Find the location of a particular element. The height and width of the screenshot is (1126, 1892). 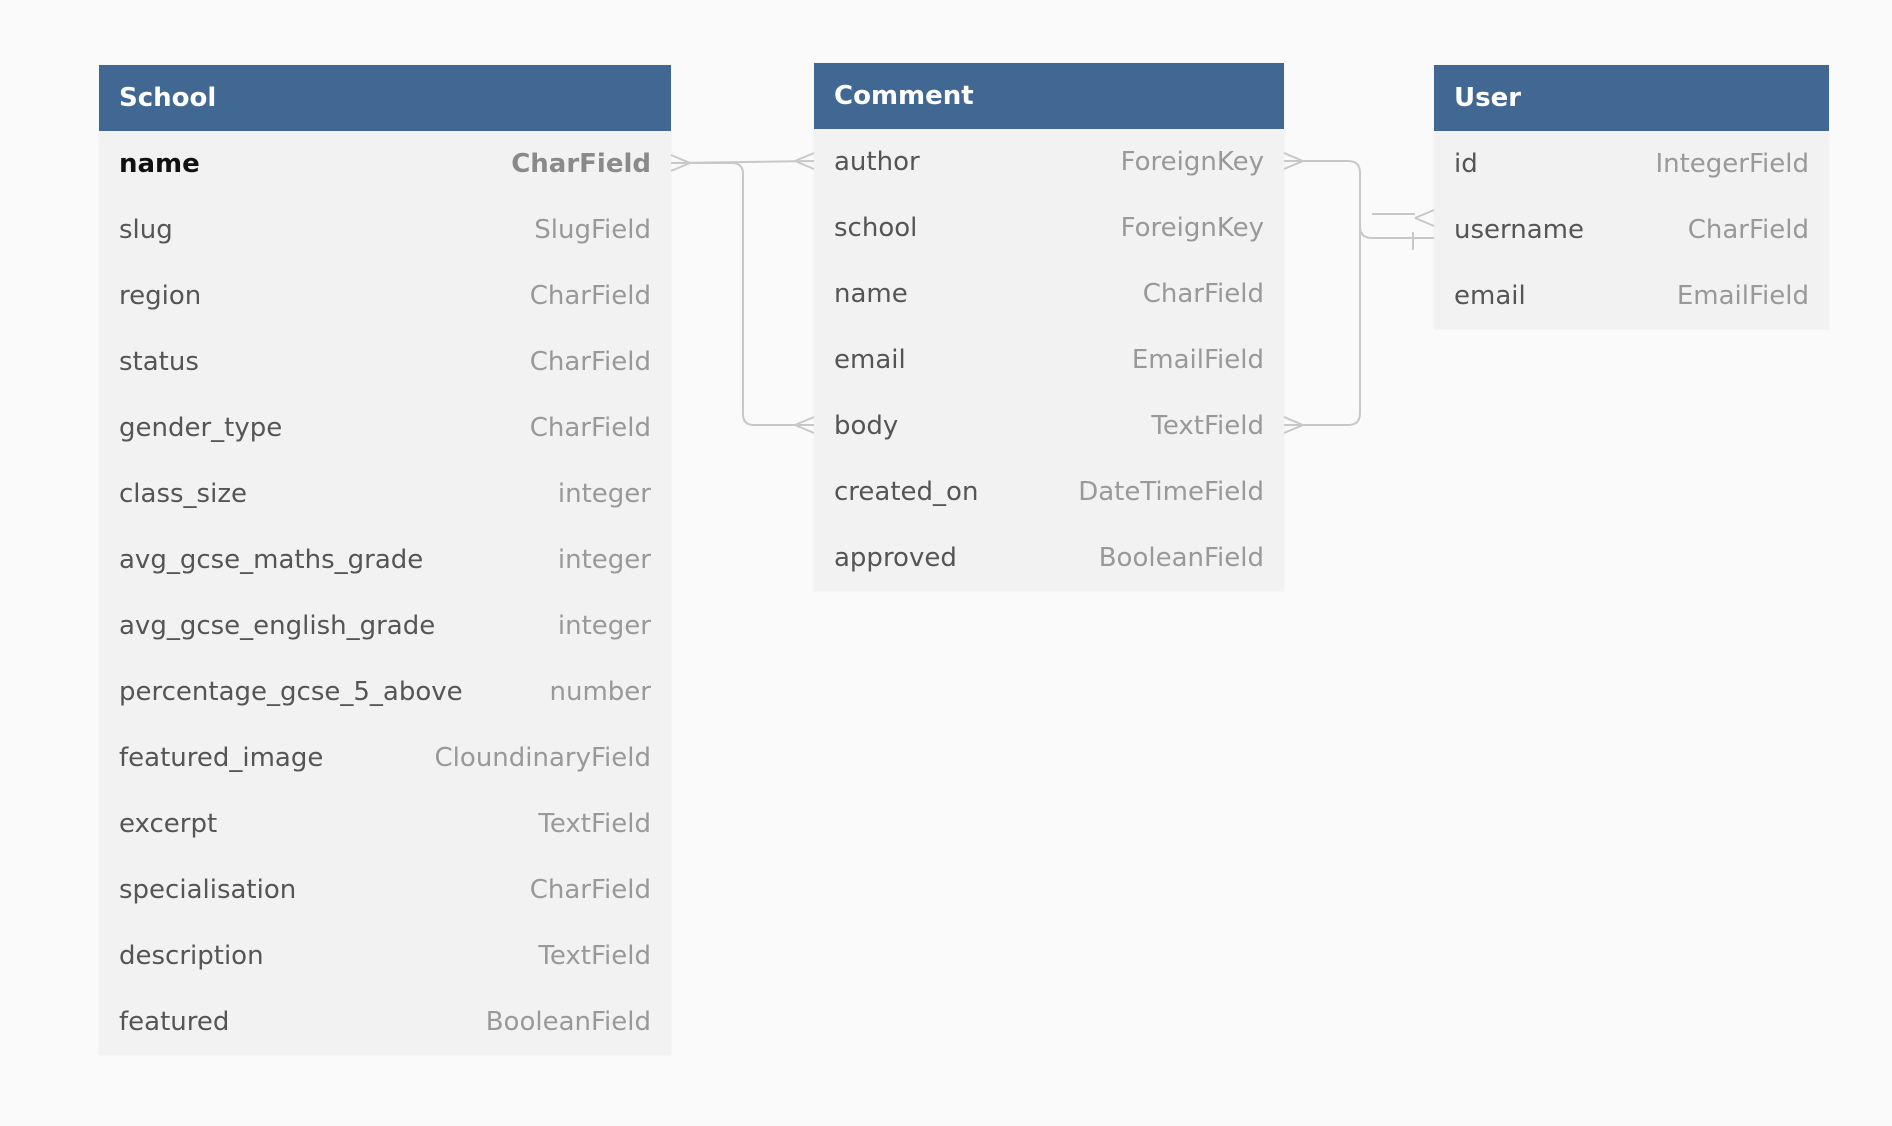

school-field-row-name: name CharField is located at coordinates (385, 164).